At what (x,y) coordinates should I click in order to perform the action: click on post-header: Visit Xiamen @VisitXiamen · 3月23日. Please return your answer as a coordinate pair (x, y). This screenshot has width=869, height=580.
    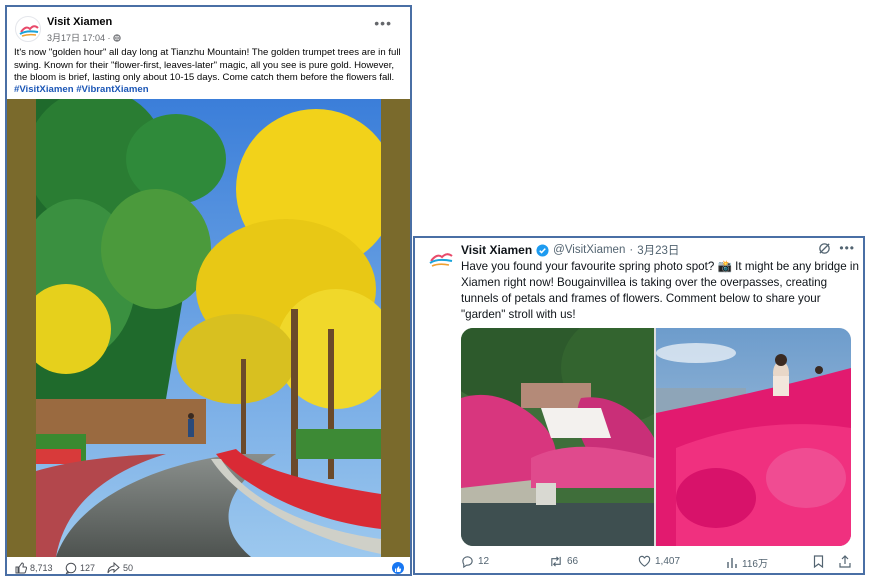
    Looking at the image, I should click on (570, 250).